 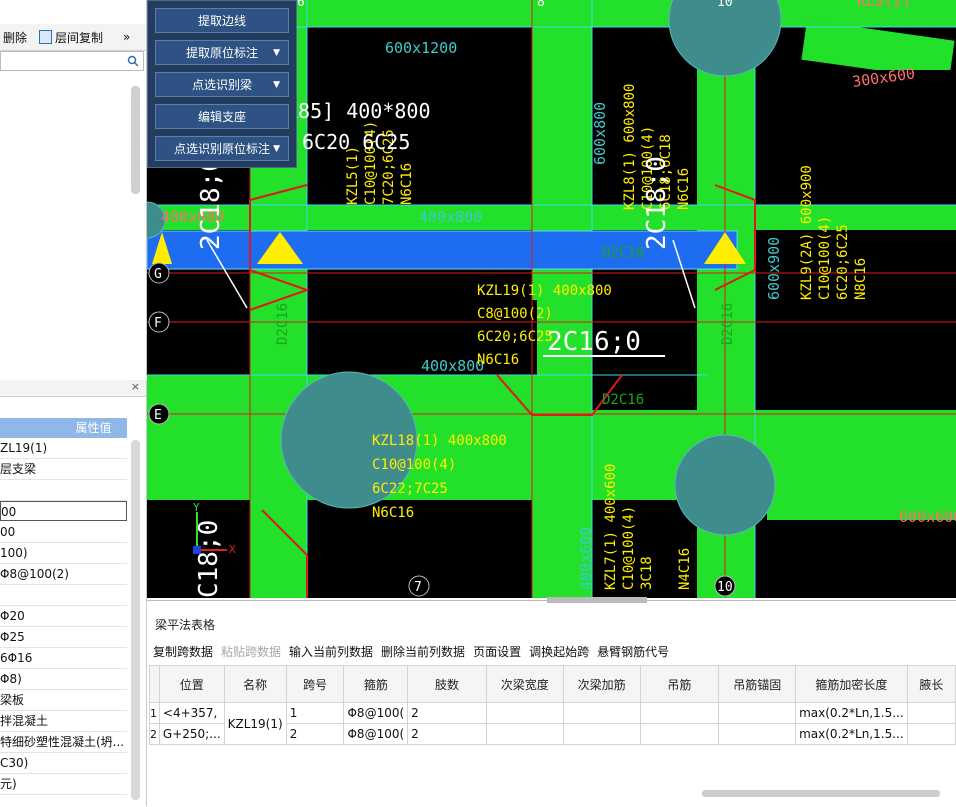 What do you see at coordinates (623, 253) in the screenshot?
I see `d2c16-a: D2C16` at bounding box center [623, 253].